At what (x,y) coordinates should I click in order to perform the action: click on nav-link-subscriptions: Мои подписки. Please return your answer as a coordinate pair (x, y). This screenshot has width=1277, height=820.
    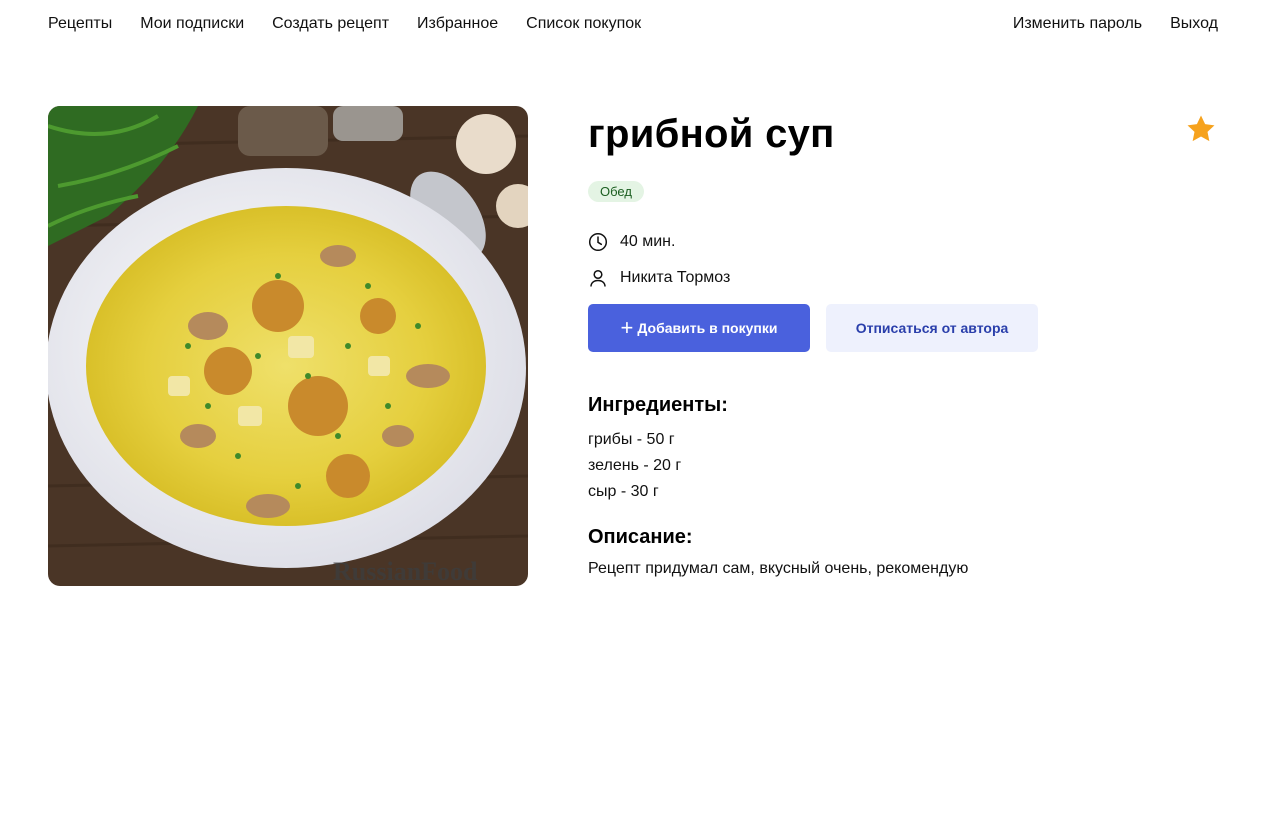
    Looking at the image, I should click on (192, 24).